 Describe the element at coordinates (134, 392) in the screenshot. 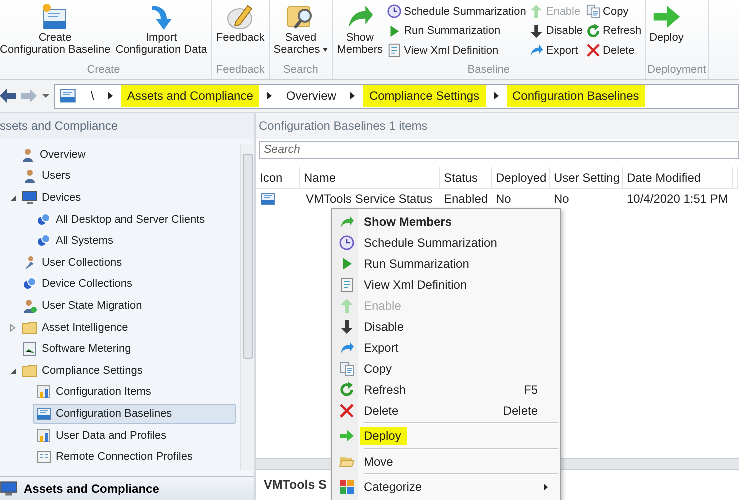

I see `tree-item: Configuration Items` at that location.